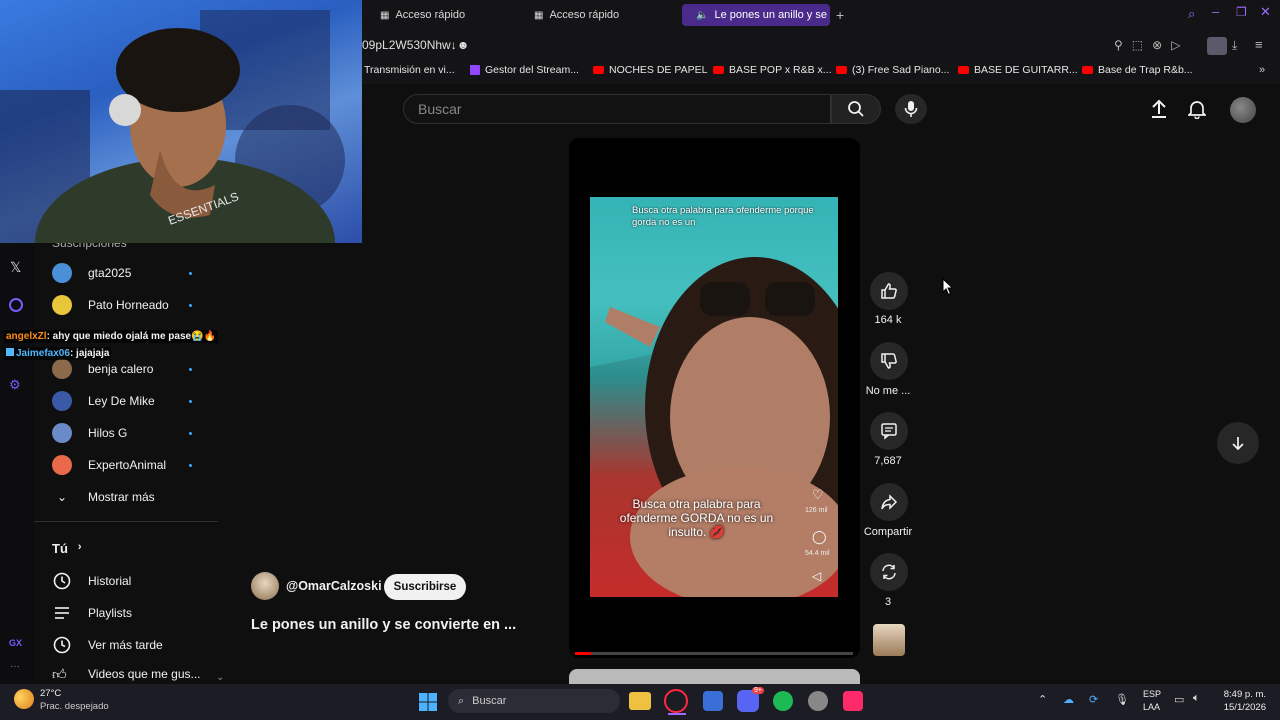 The height and width of the screenshot is (720, 1280). I want to click on next-short-button, so click(1238, 443).